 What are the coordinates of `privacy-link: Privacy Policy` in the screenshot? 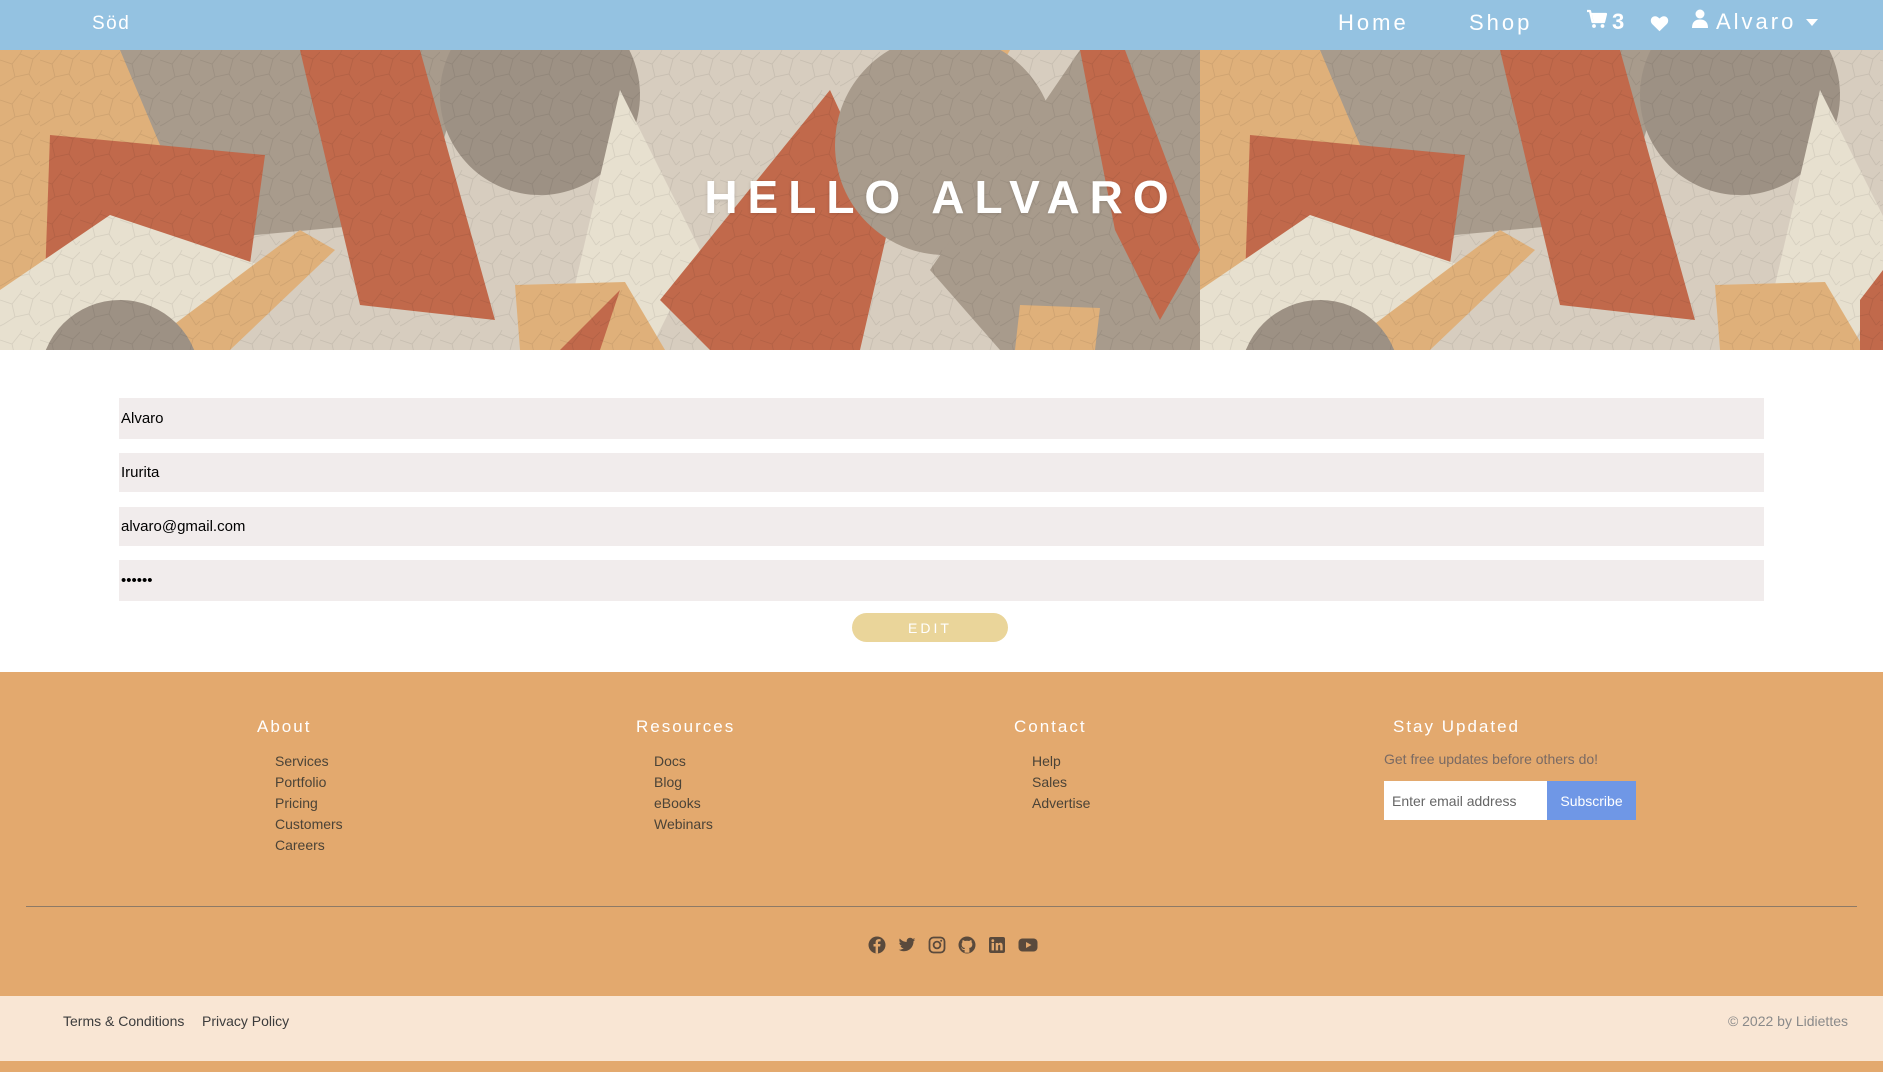 It's located at (245, 1021).